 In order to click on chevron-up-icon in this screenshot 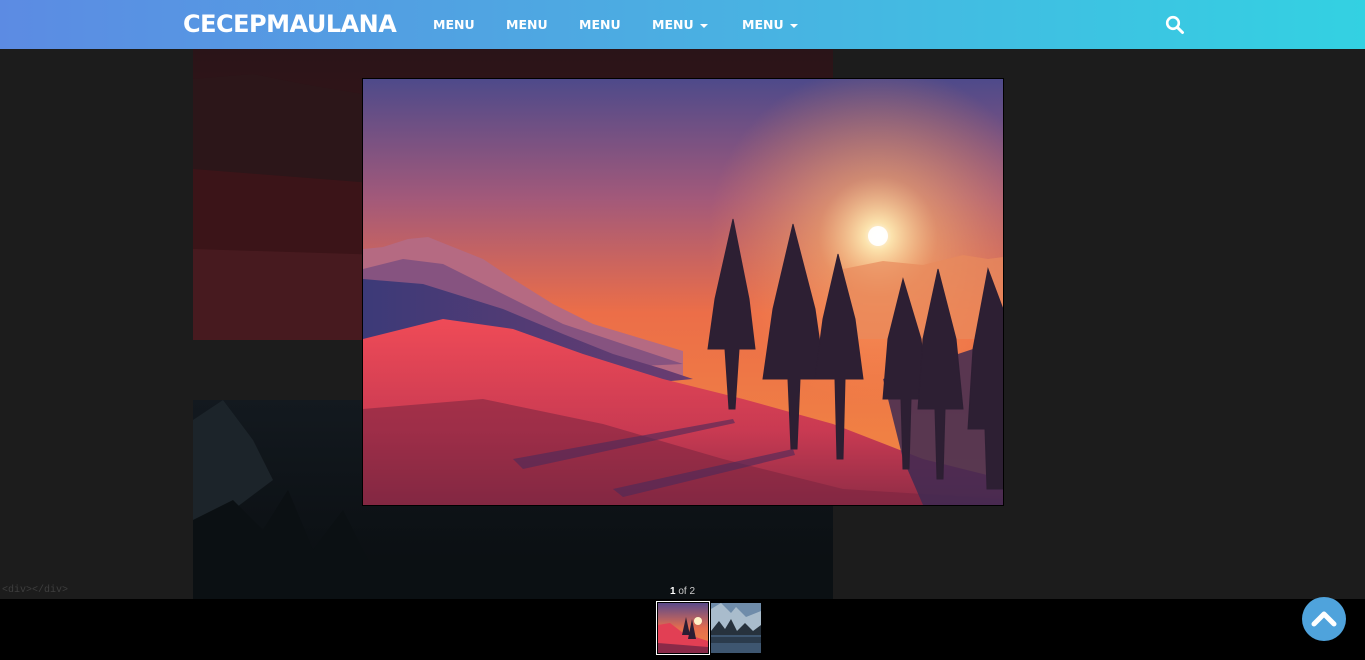, I will do `click(1324, 619)`.